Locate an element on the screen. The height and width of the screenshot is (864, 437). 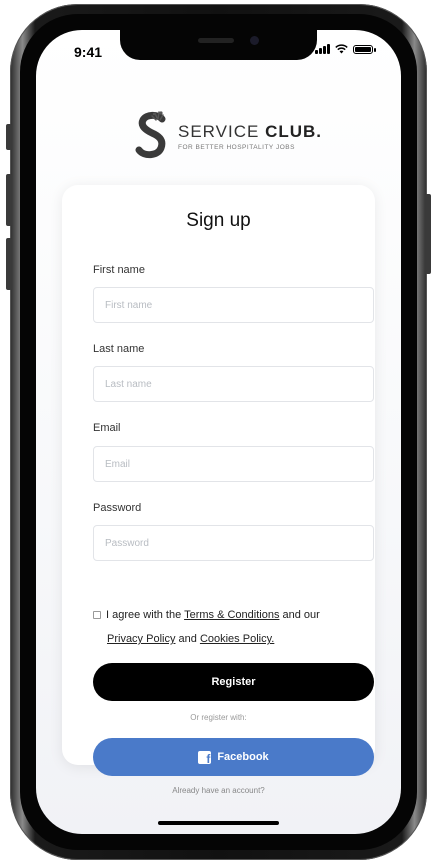
brand-name-bold: CLUB. is located at coordinates (294, 131).